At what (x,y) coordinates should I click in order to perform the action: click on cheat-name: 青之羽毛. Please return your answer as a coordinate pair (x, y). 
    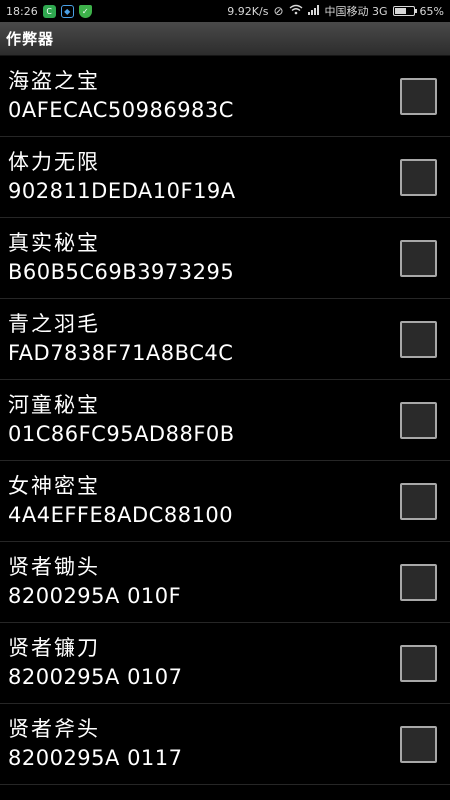
    Looking at the image, I should click on (54, 324).